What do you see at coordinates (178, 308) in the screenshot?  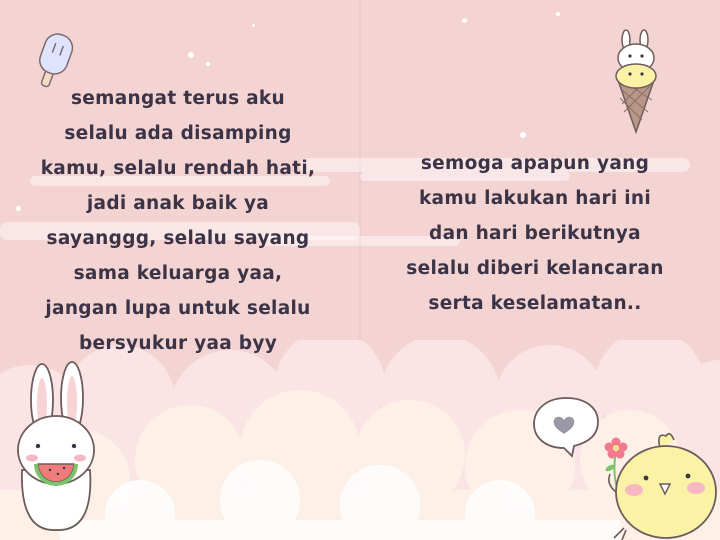 I see `left-message-line: jangan lupa untuk selalu` at bounding box center [178, 308].